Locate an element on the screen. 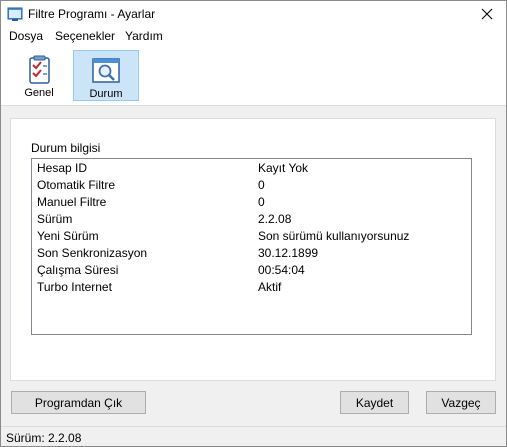  tab-genel: Genel is located at coordinates (39, 75).